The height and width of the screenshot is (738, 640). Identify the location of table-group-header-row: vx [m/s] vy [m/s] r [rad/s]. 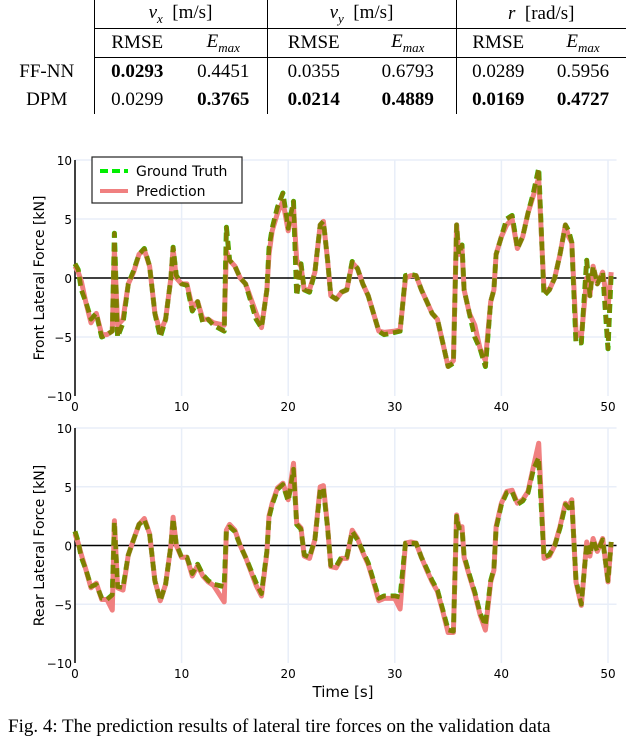
(313, 14).